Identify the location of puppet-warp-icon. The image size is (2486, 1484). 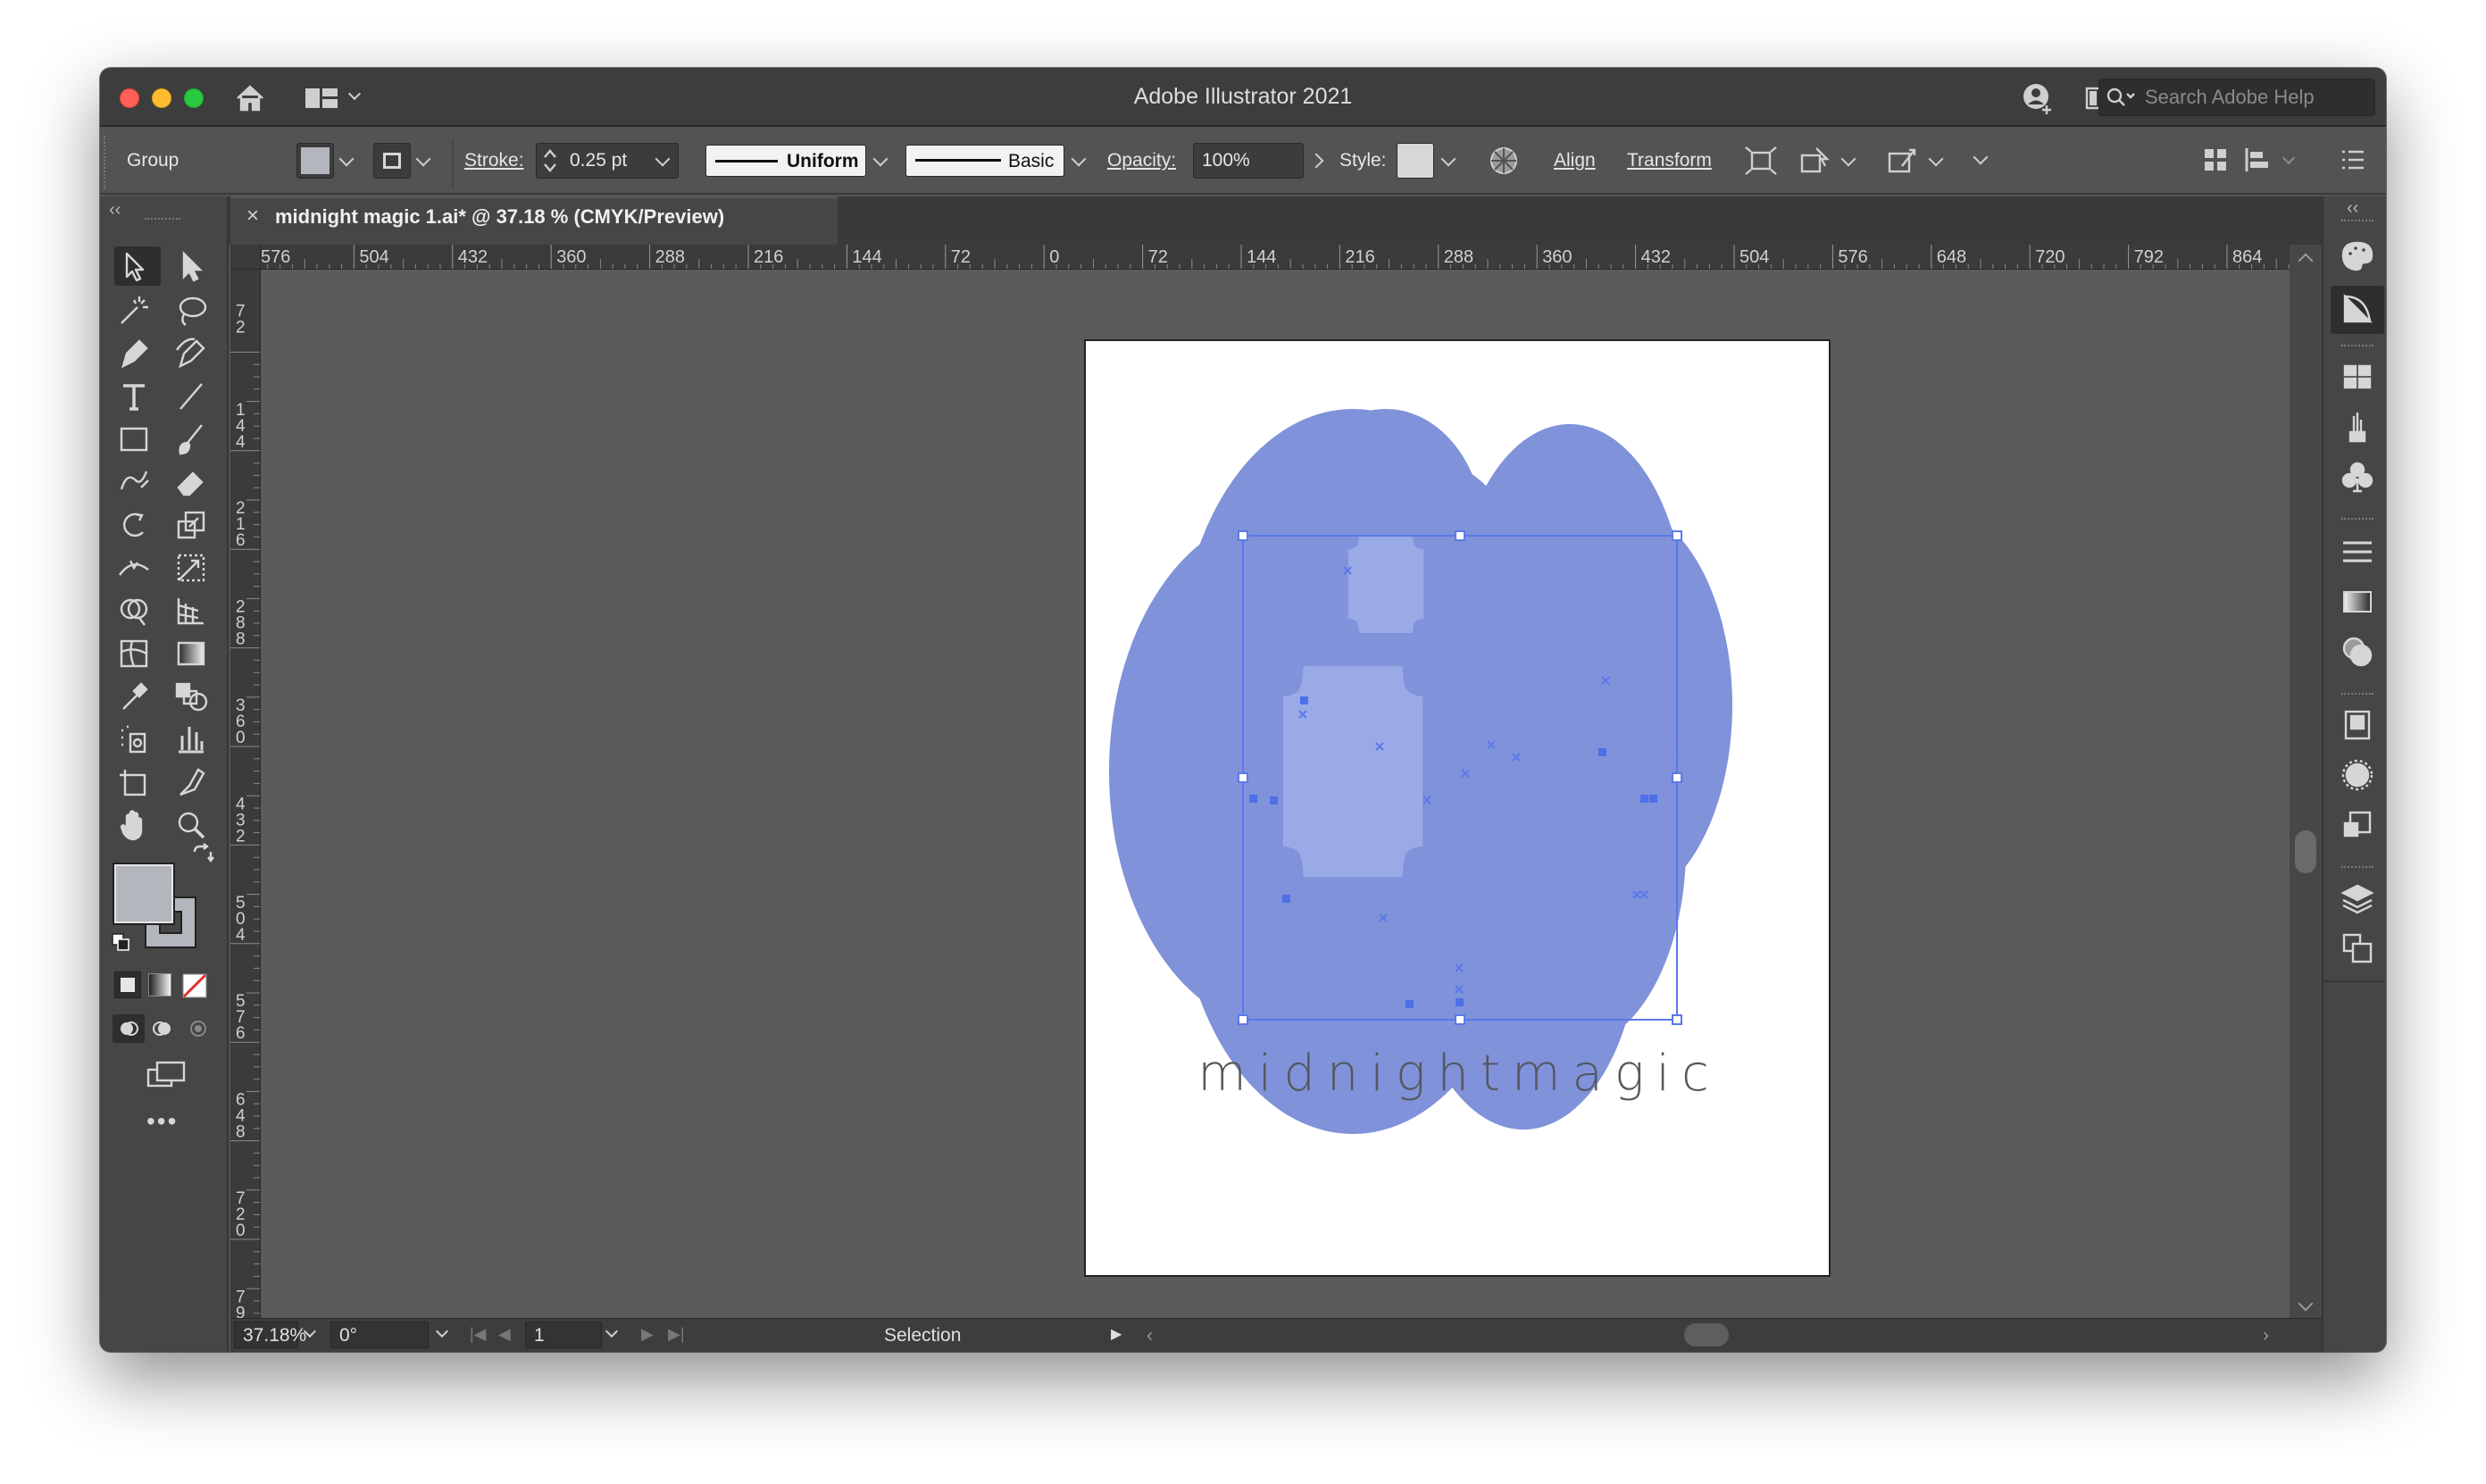
(1902, 161).